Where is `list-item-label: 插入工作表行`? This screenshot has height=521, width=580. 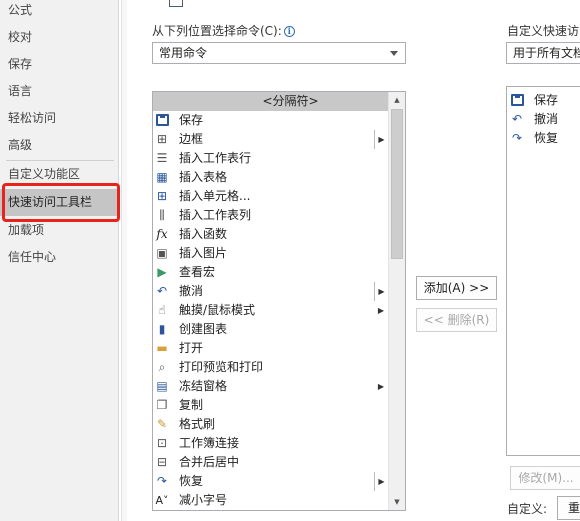 list-item-label: 插入工作表行 is located at coordinates (215, 158).